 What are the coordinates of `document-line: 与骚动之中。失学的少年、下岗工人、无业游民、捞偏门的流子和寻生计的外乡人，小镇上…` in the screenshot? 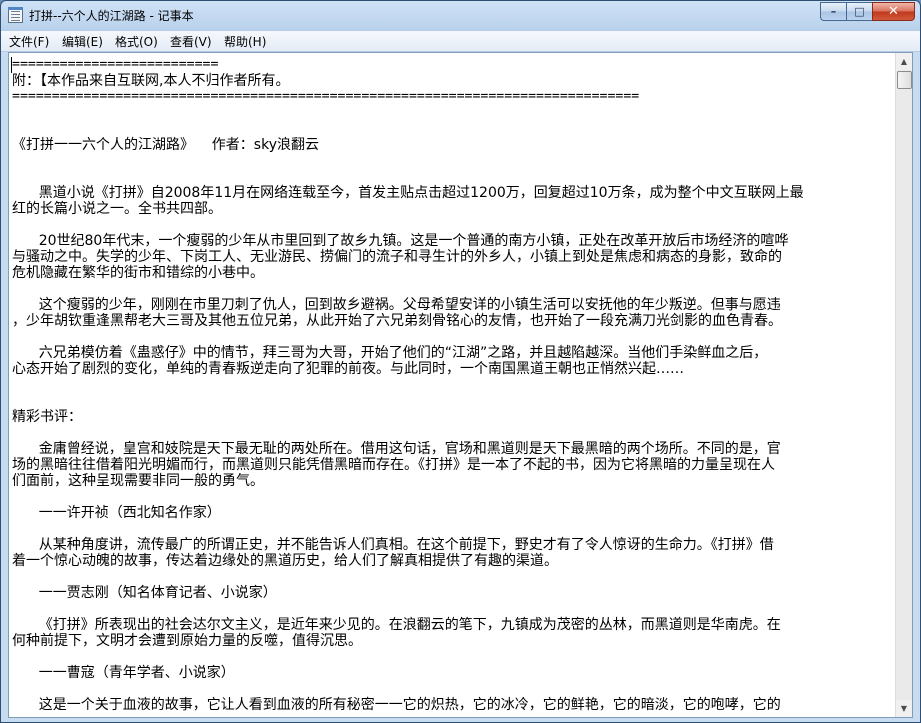 It's located at (397, 257).